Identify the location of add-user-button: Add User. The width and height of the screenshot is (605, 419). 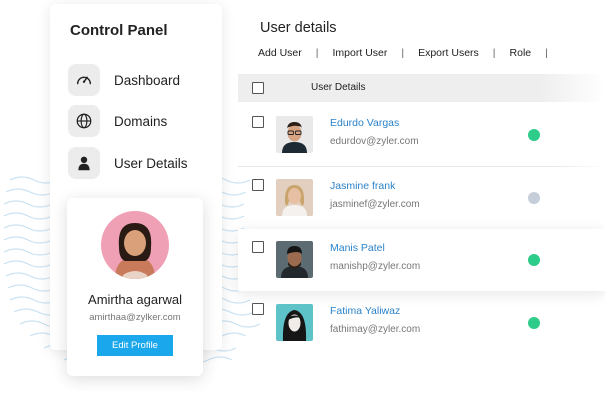
(280, 53).